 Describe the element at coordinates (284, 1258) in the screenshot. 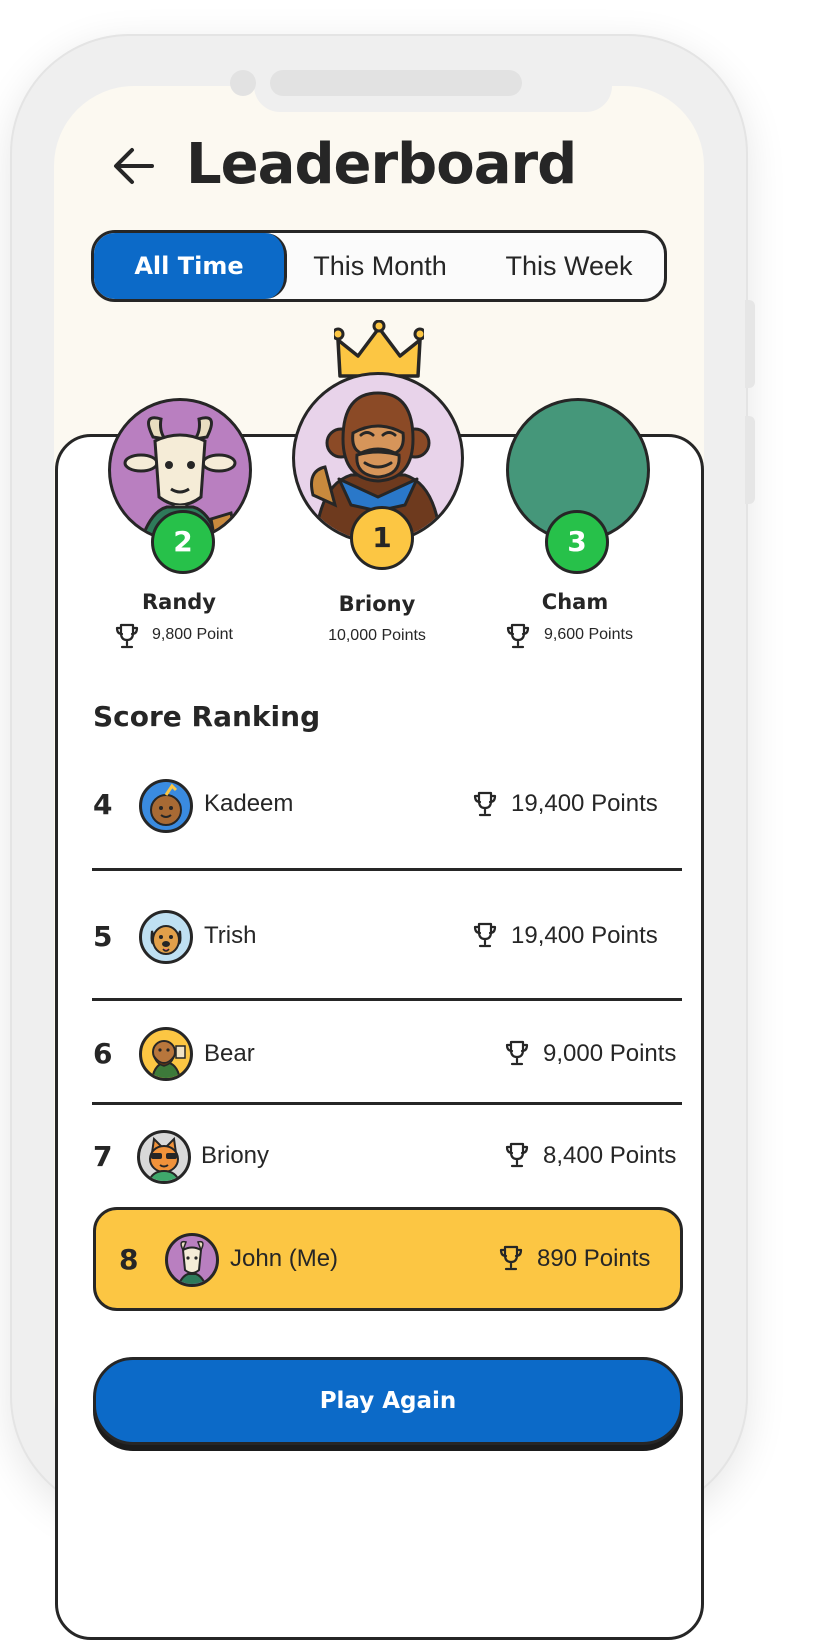

I see `current-user-name: John (Me)` at that location.